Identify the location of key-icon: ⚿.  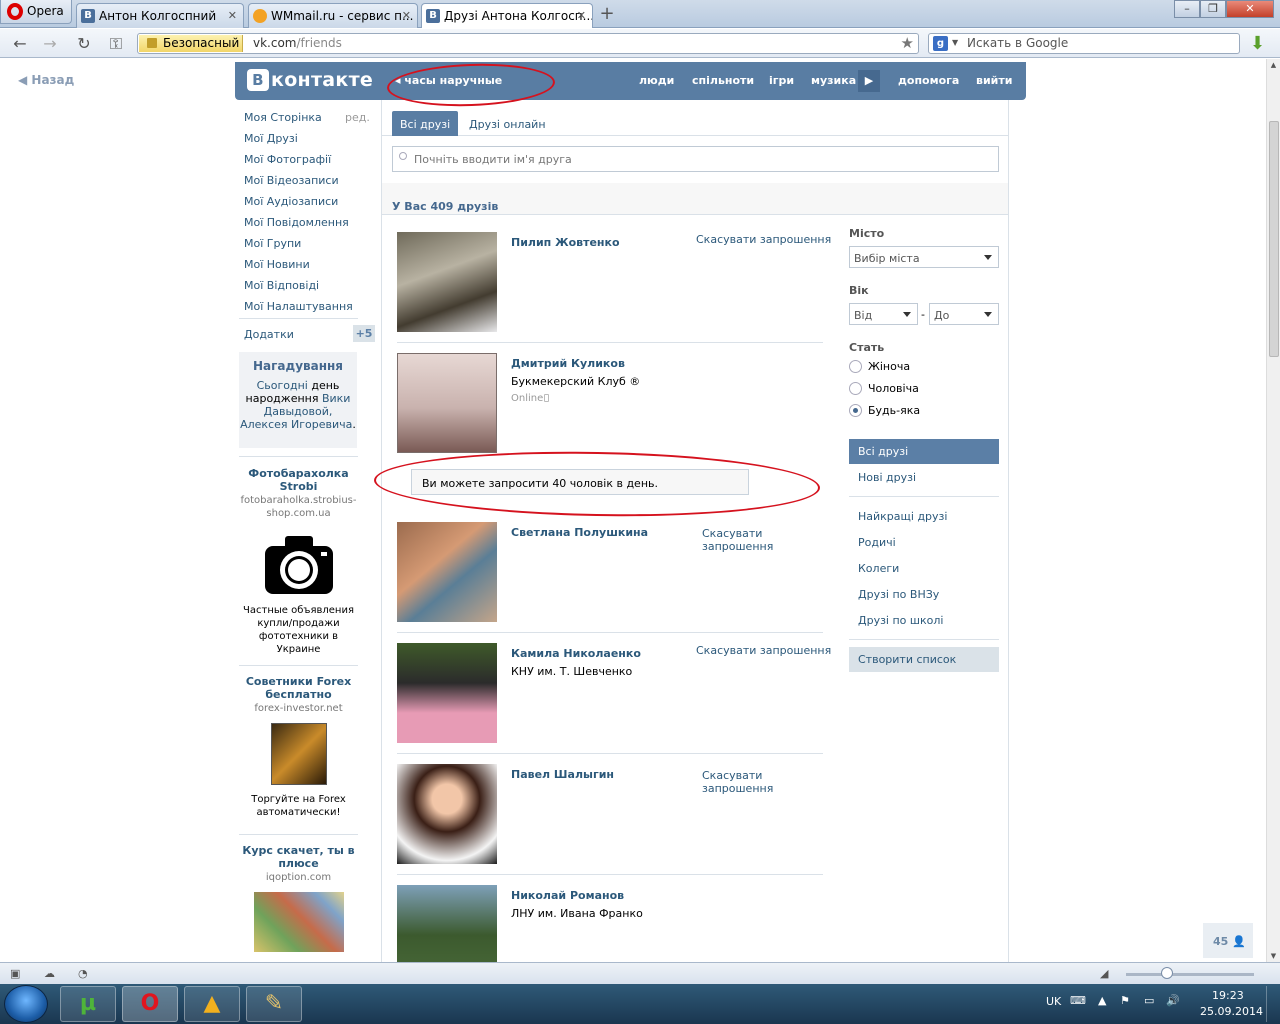
(116, 44).